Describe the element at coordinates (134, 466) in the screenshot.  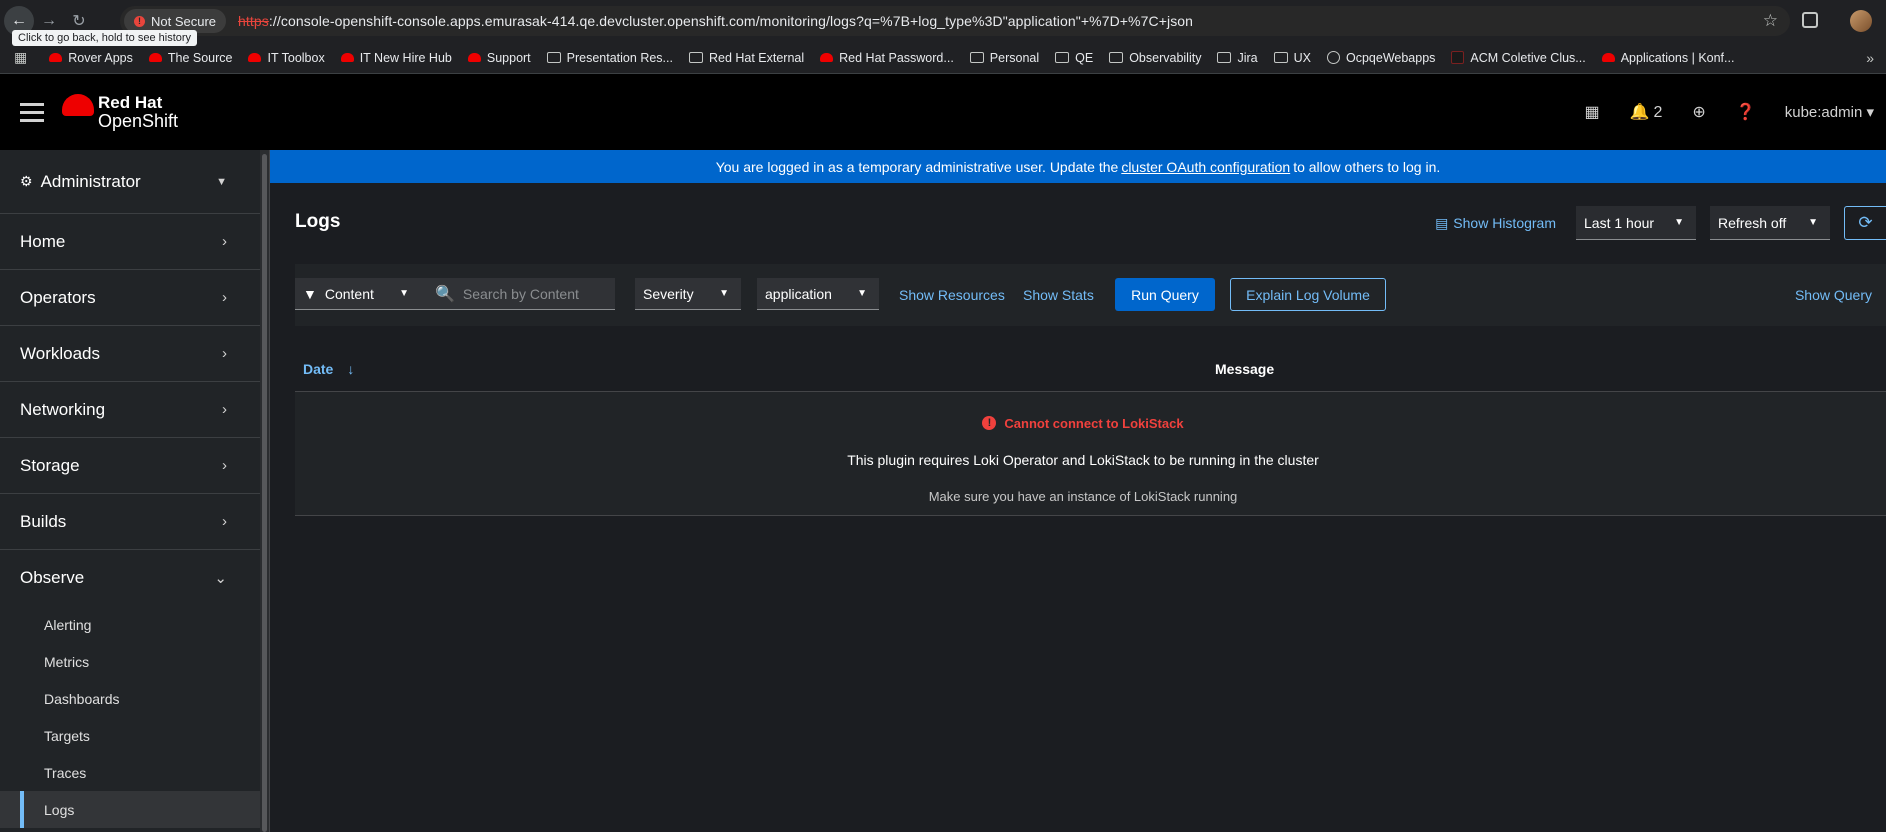
I see `nav-section-storage: Storage ›` at that location.